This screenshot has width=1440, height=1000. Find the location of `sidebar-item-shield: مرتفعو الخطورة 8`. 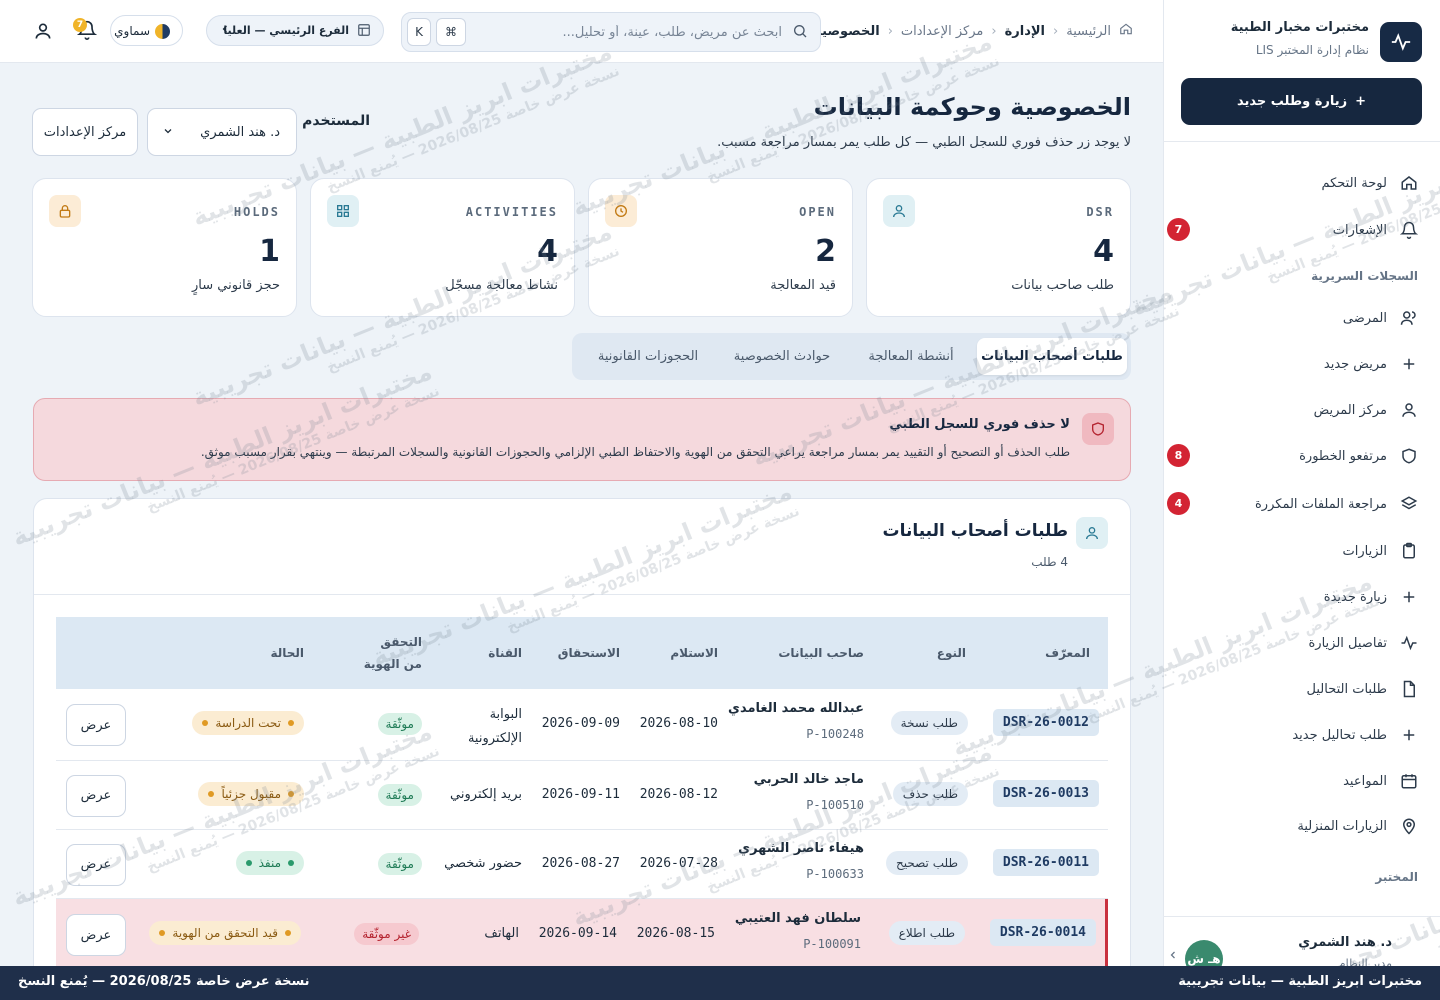

sidebar-item-shield: مرتفعو الخطورة 8 is located at coordinates (1293, 456).